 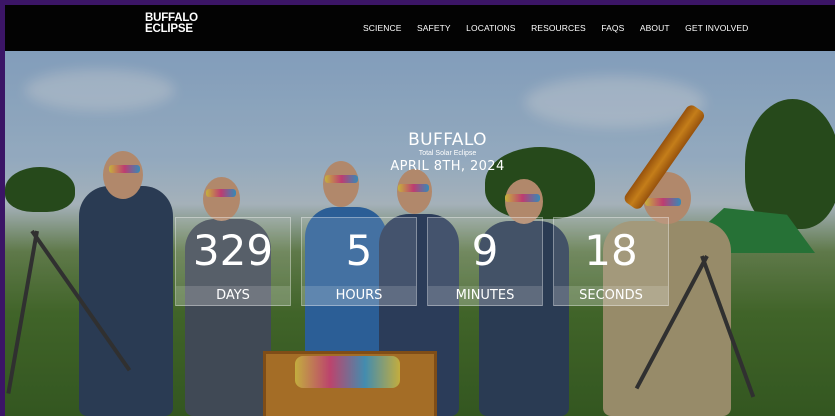 I want to click on nav-link-faqs: FAQS, so click(x=612, y=28).